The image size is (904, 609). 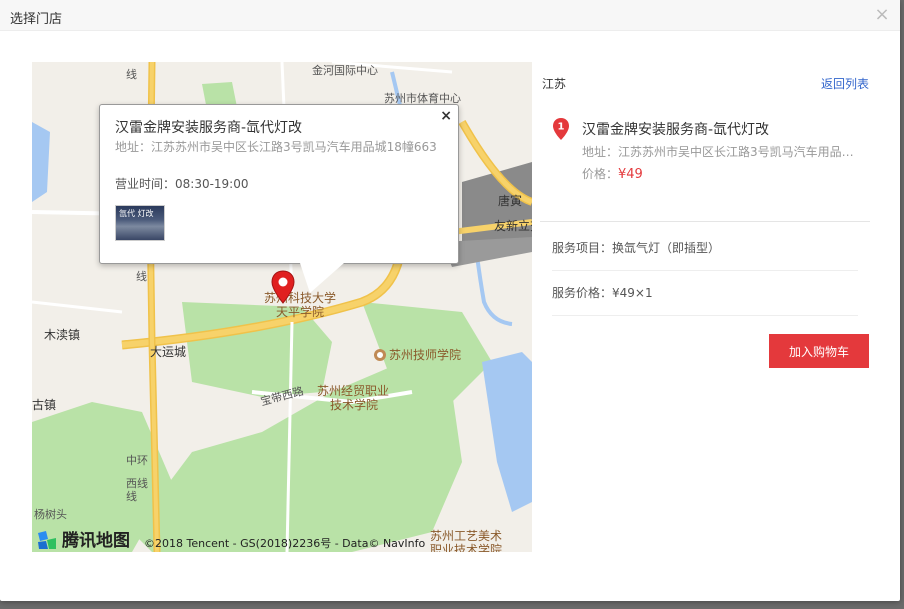 What do you see at coordinates (182, 184) in the screenshot?
I see `popup-business-hours: 营业时间：08:30-19:00` at bounding box center [182, 184].